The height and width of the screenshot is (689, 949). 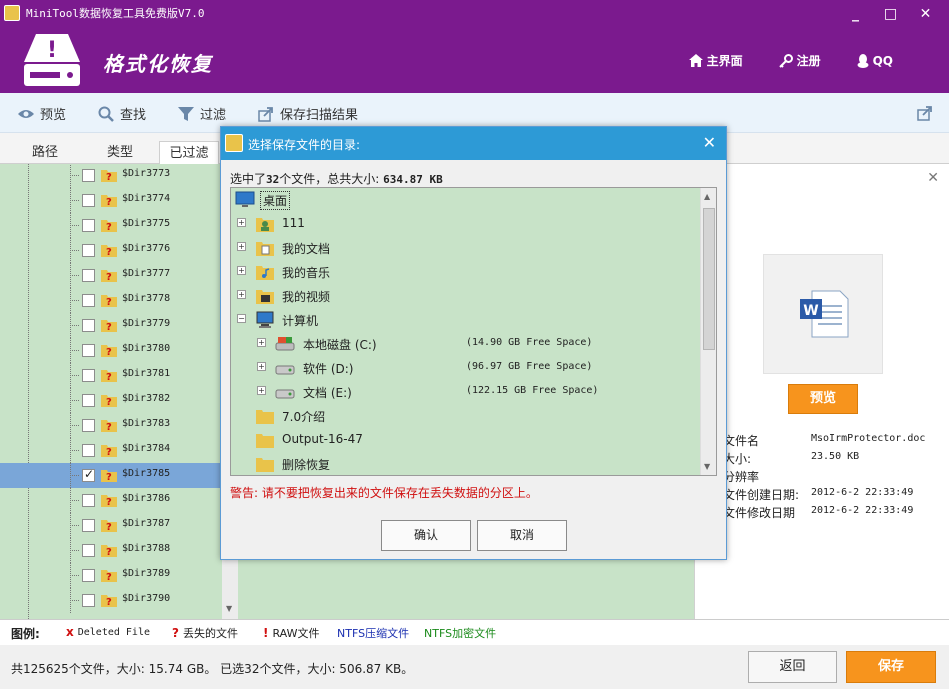 What do you see at coordinates (186, 113) in the screenshot?
I see `filter-funnel-icon` at bounding box center [186, 113].